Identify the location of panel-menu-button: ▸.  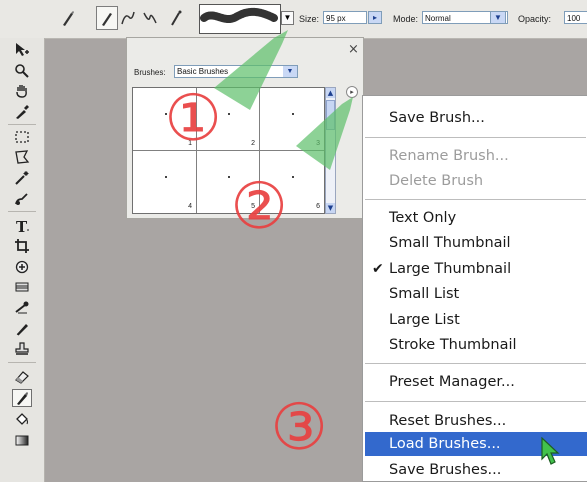
(352, 92).